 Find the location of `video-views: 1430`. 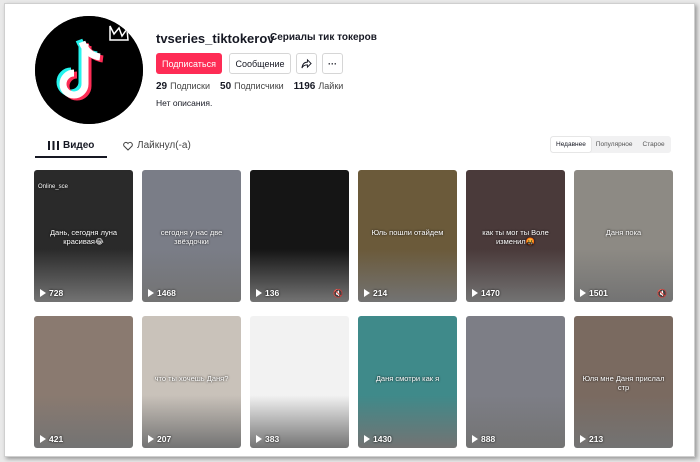

video-views: 1430 is located at coordinates (378, 439).